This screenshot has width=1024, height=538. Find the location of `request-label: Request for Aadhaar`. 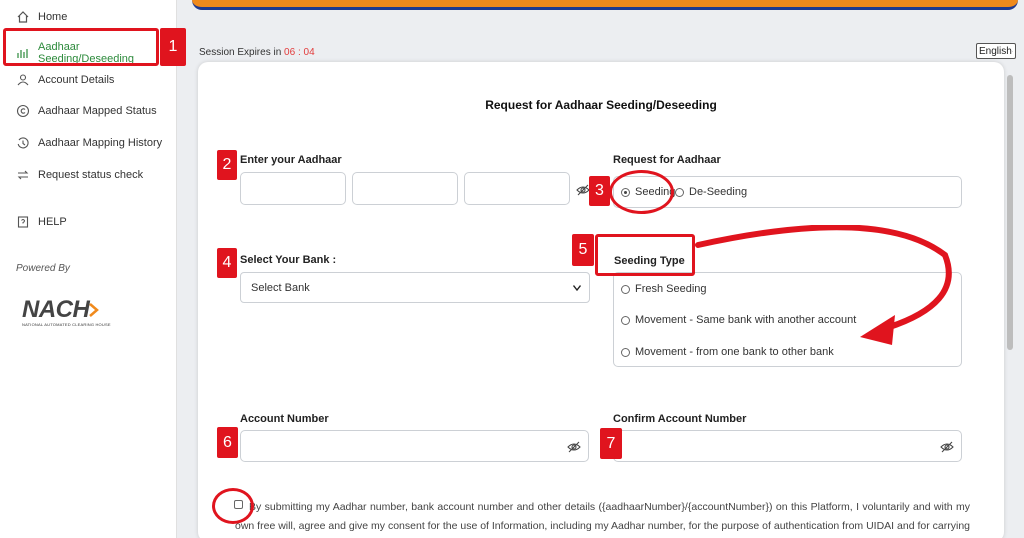

request-label: Request for Aadhaar is located at coordinates (667, 160).